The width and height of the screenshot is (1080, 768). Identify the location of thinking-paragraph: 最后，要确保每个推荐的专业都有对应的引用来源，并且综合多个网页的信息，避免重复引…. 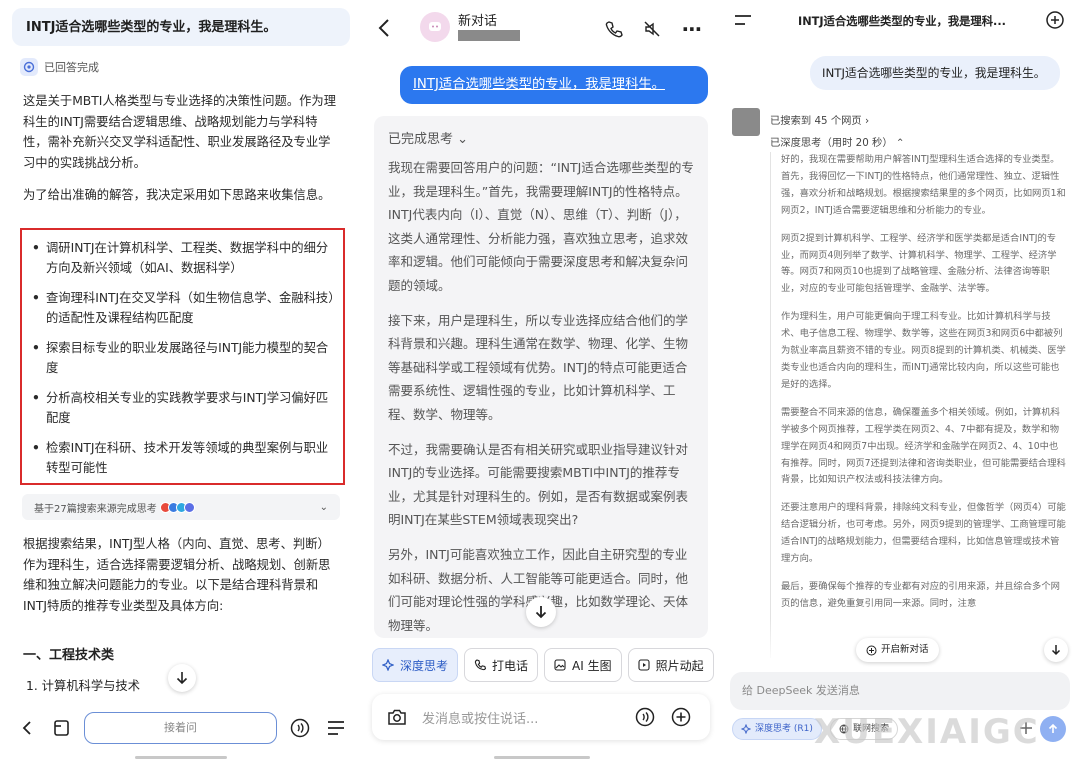
(920, 594).